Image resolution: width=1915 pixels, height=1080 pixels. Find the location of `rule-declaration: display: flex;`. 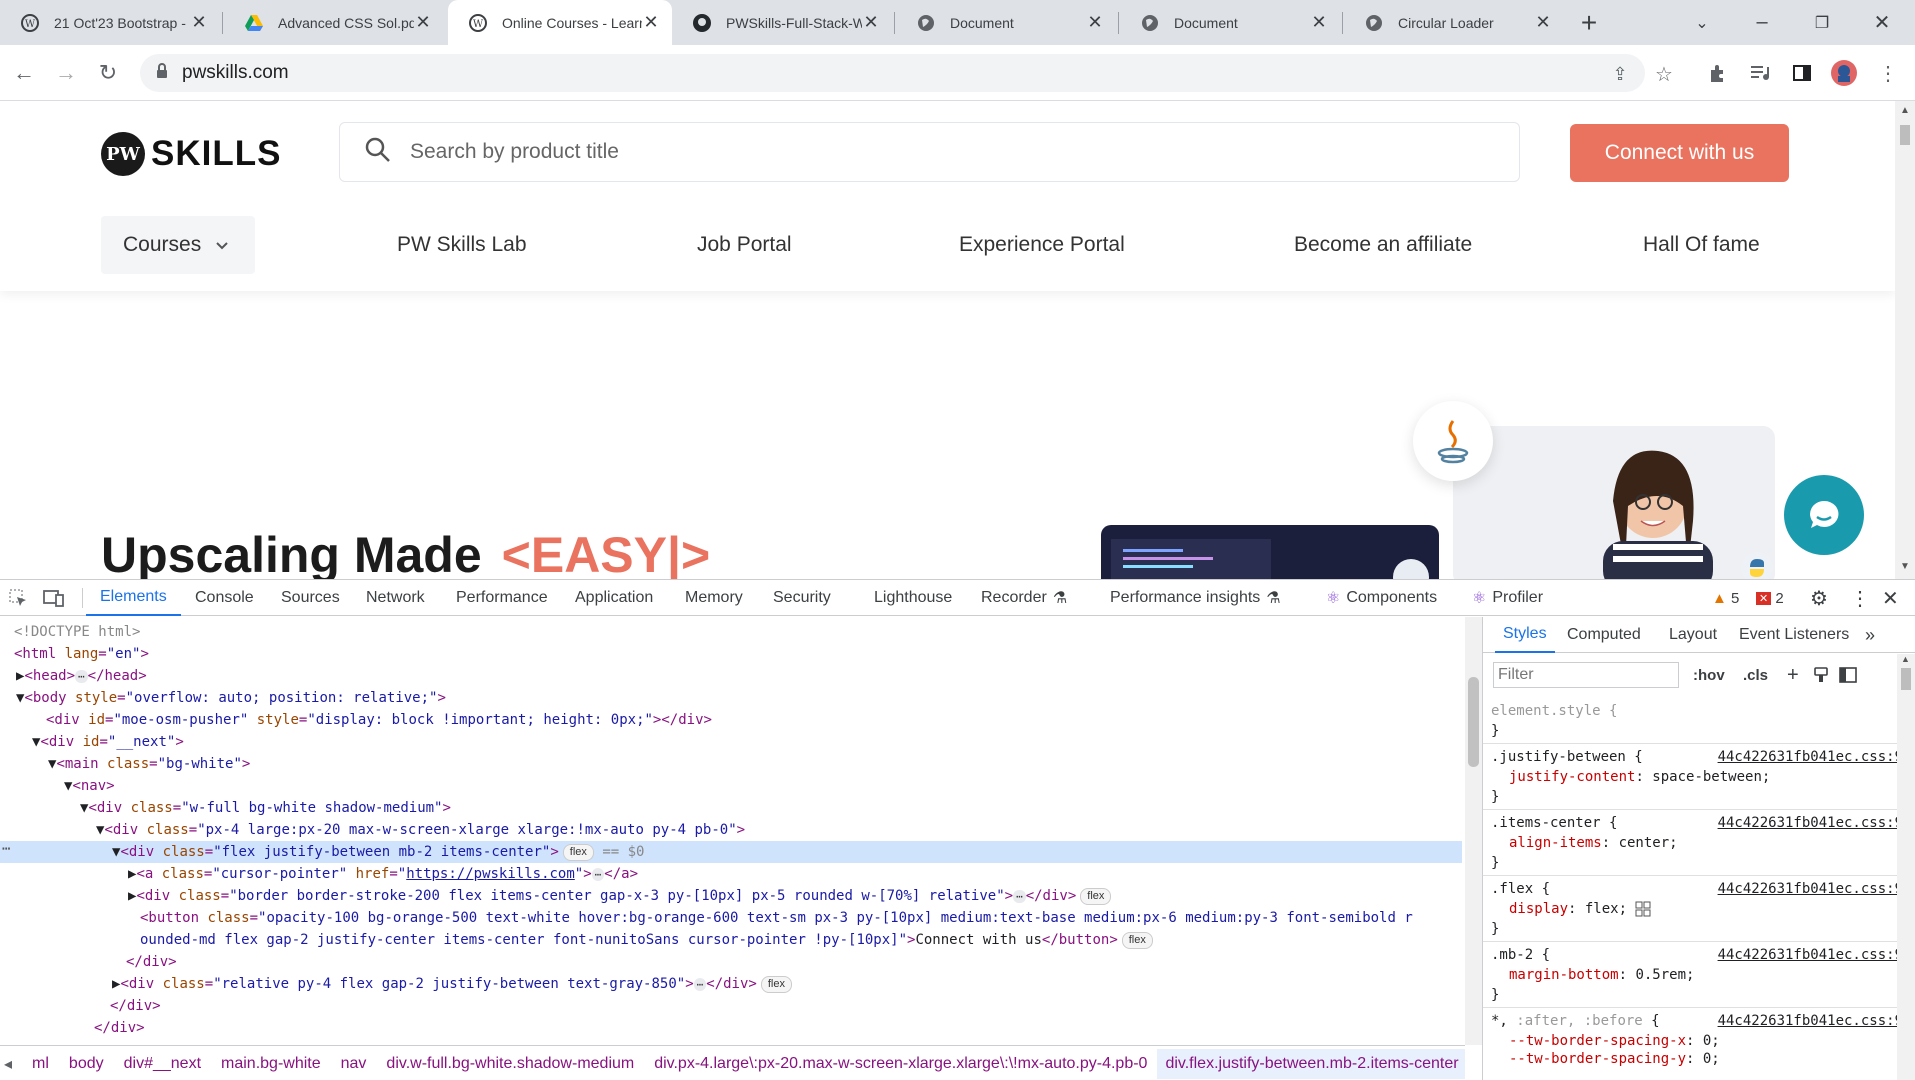

rule-declaration: display: flex; is located at coordinates (1701, 909).